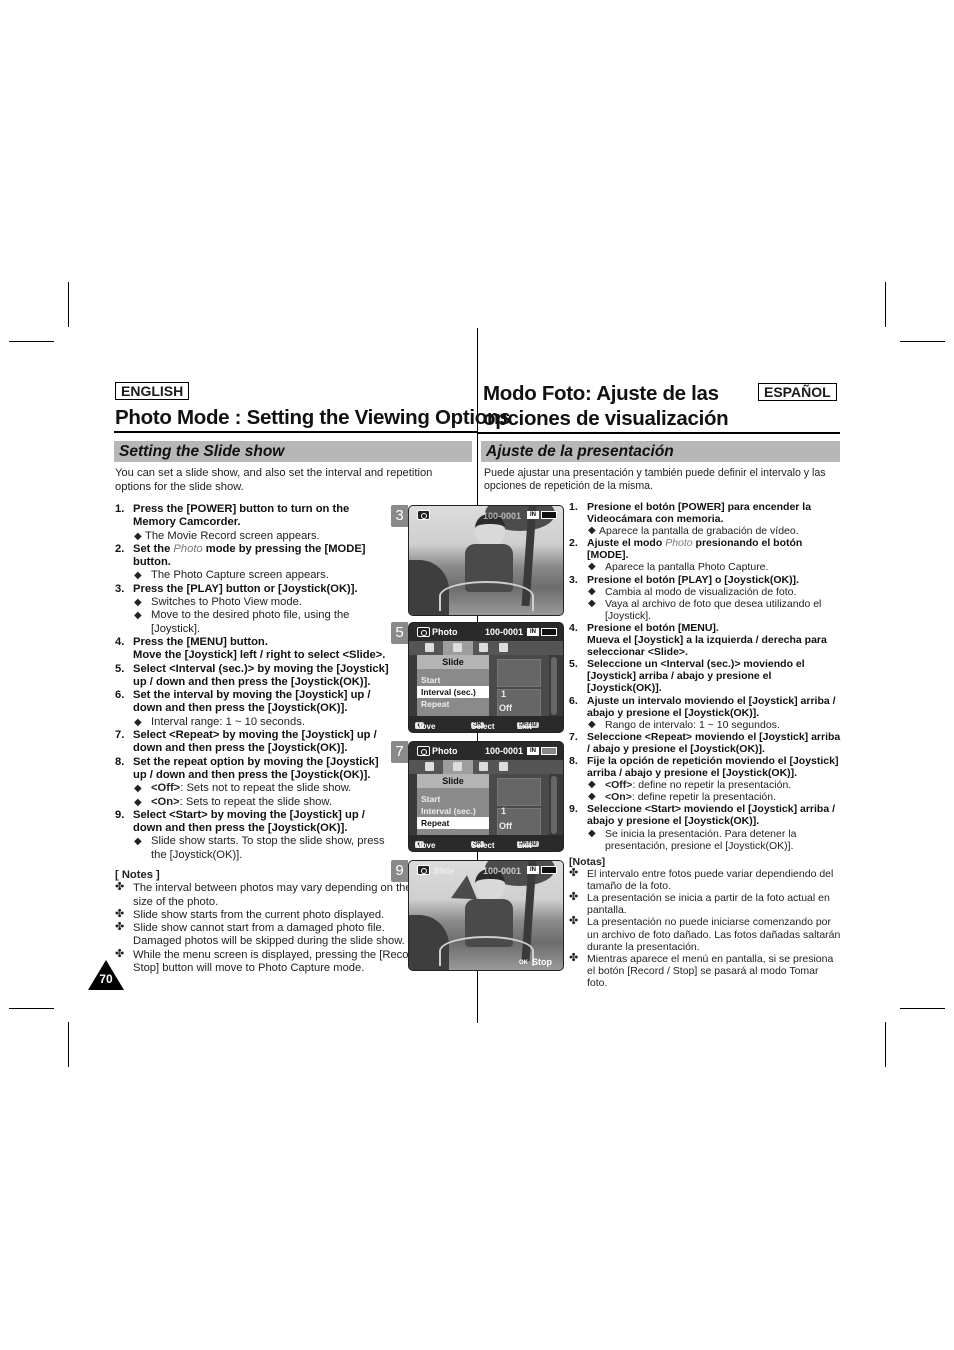  Describe the element at coordinates (533, 632) in the screenshot. I see `memory-icon: IN` at that location.